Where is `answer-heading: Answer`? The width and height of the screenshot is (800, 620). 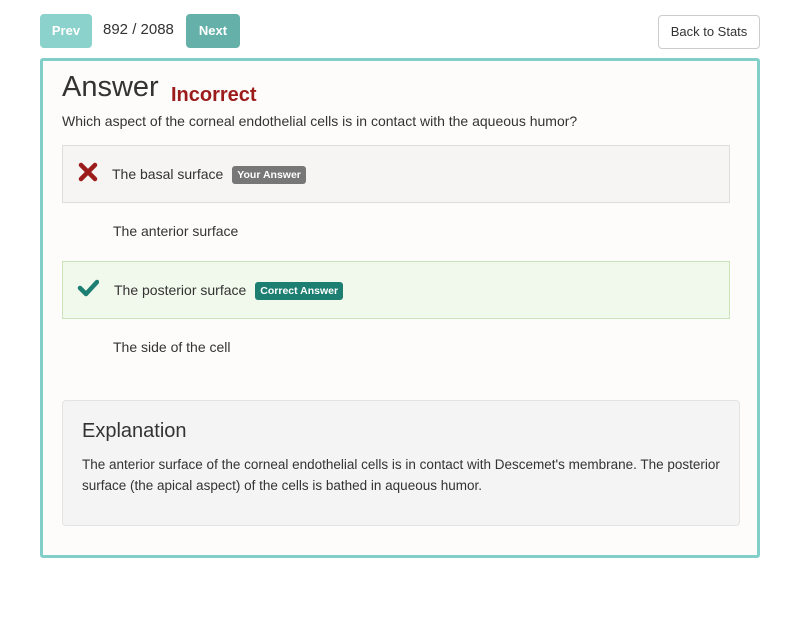 answer-heading: Answer is located at coordinates (110, 87).